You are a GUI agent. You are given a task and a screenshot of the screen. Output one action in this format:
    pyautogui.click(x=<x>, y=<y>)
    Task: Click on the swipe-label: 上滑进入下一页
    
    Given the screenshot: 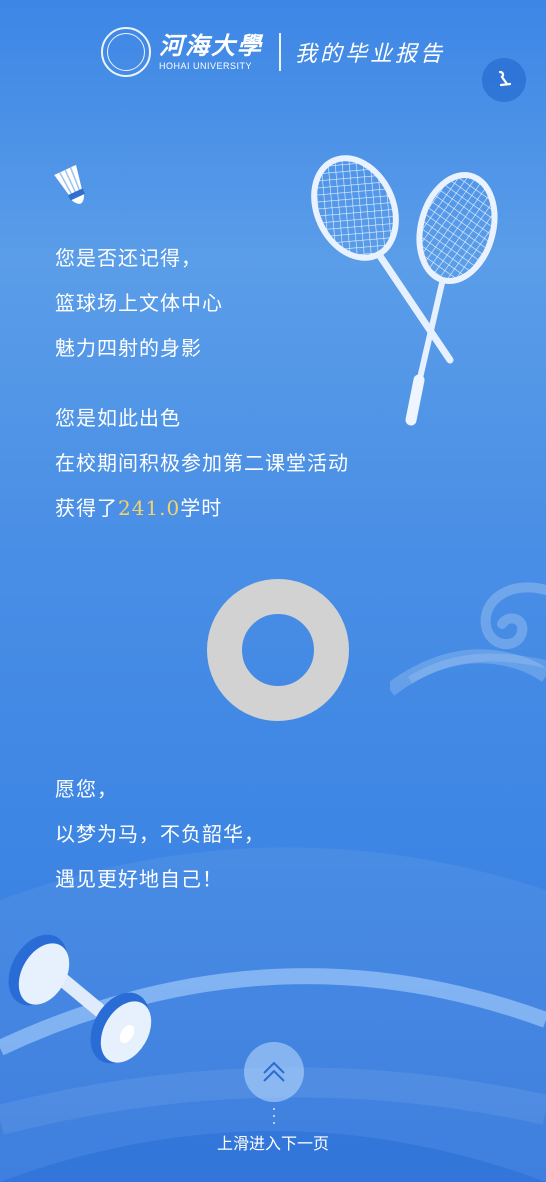 What is the action you would take?
    pyautogui.click(x=272, y=1143)
    